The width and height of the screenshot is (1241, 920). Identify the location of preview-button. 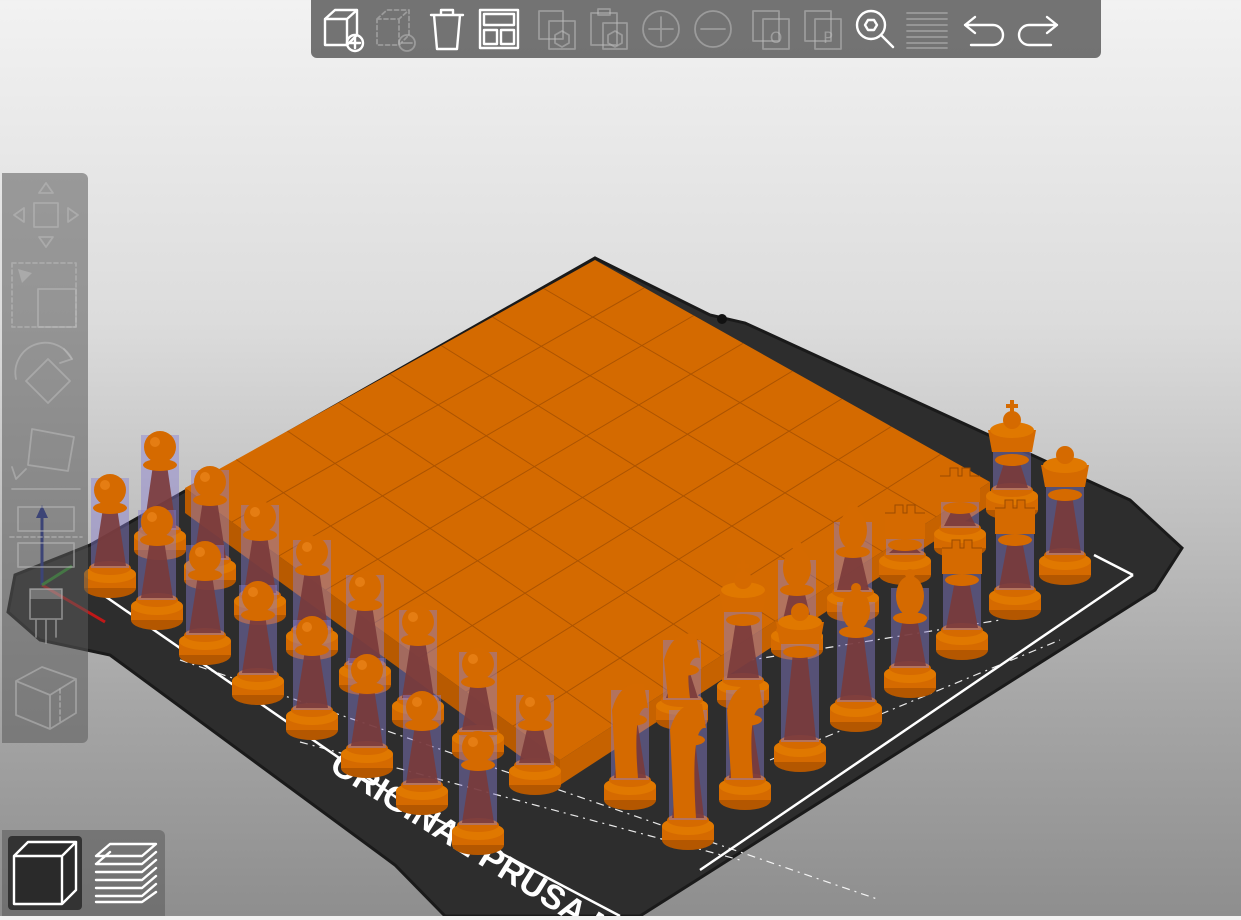
(125, 873).